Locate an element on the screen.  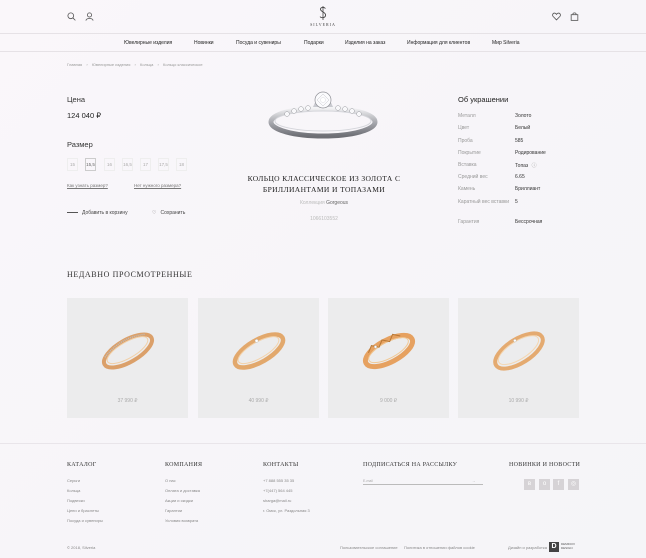
spec-key: Каратный вес вставки is located at coordinates (483, 202).